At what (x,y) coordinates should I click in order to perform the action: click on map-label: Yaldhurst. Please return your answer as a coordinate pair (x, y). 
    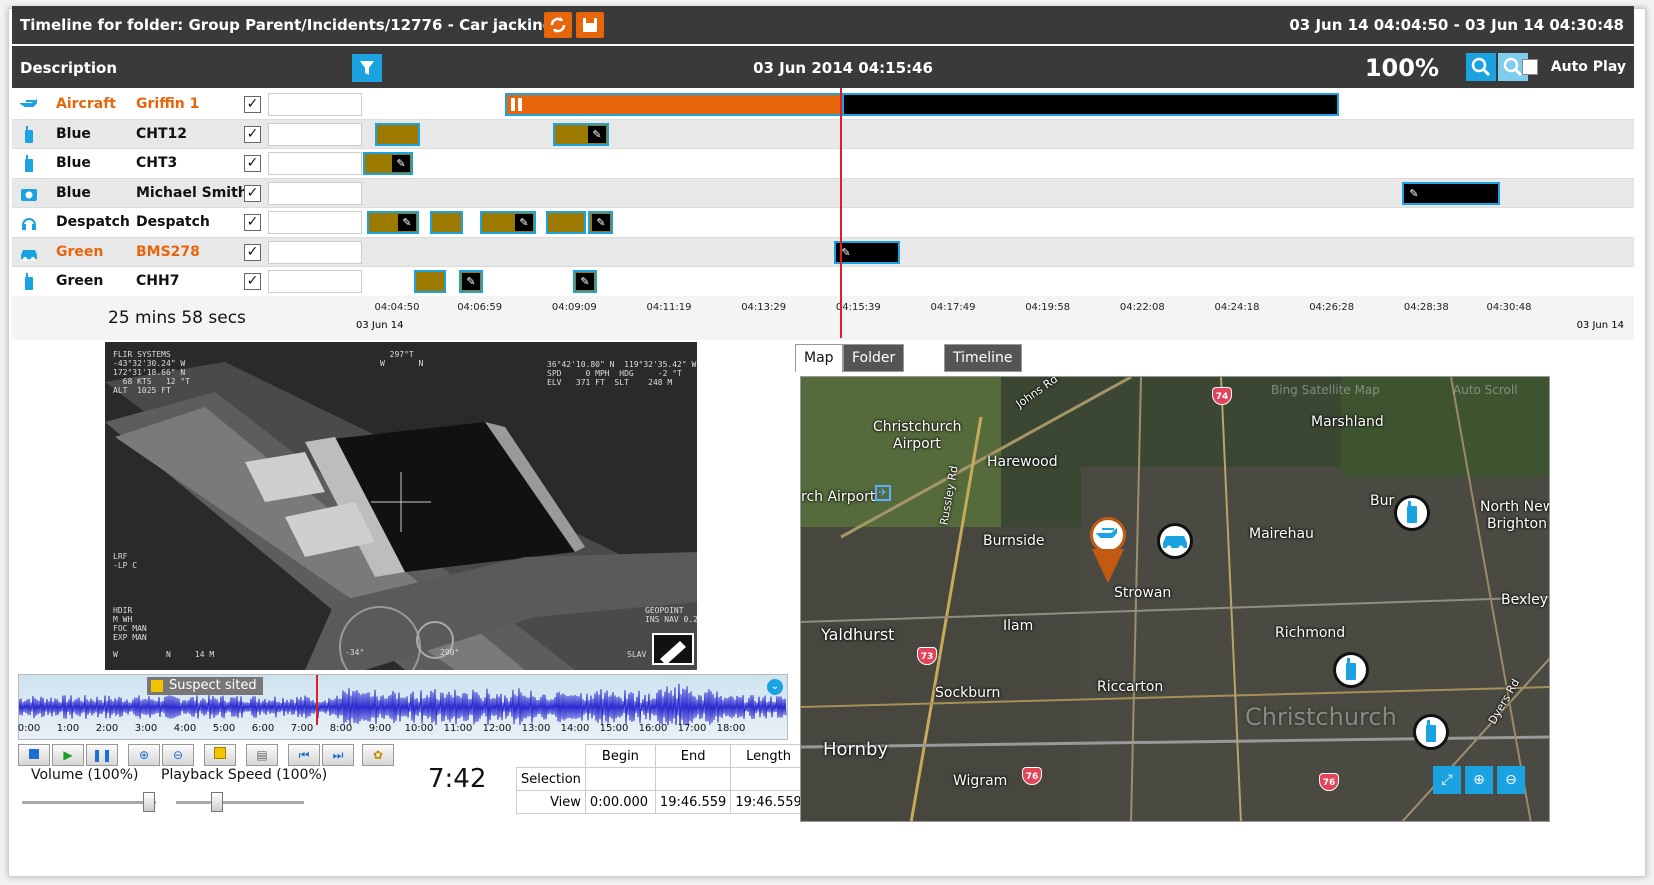
    Looking at the image, I should click on (858, 634).